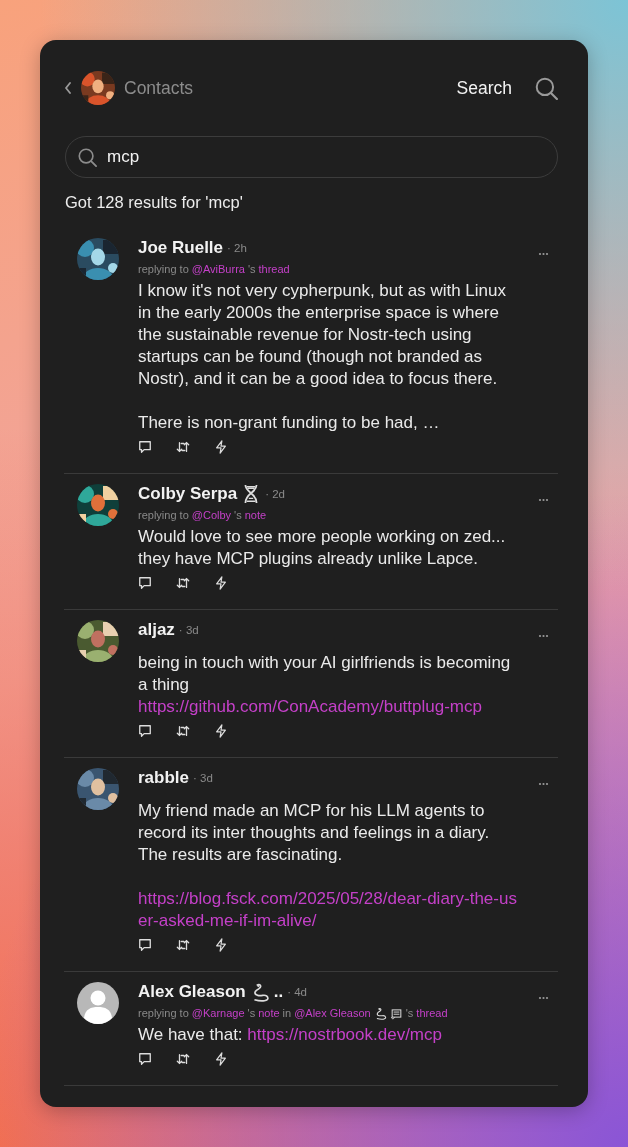 The image size is (628, 1147). I want to click on author-name: rabble, so click(164, 778).